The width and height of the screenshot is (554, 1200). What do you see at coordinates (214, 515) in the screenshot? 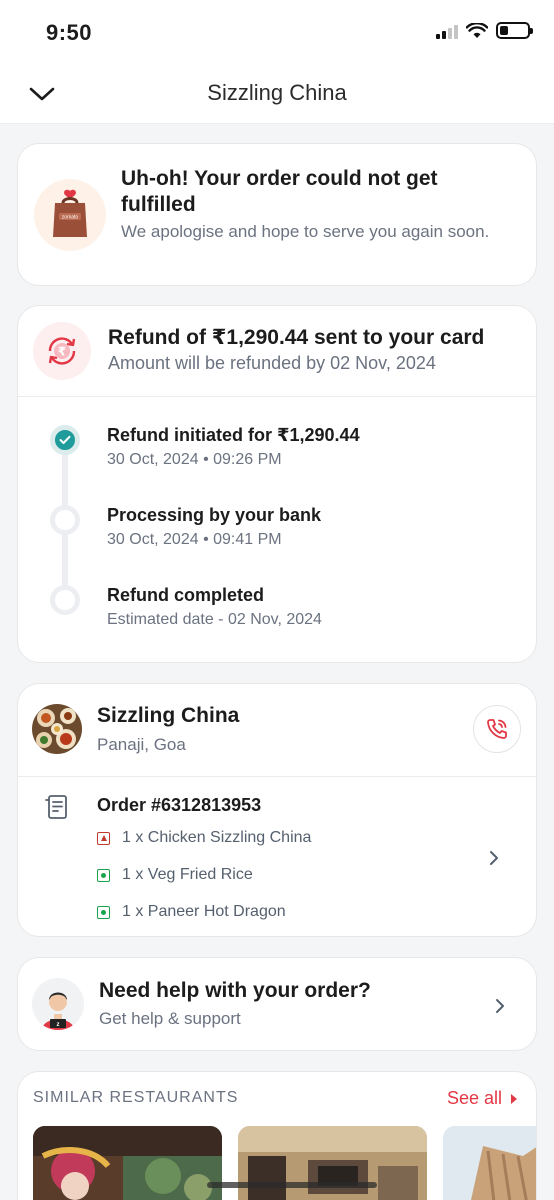
I see `timeline-step-title: Processing by your bank` at bounding box center [214, 515].